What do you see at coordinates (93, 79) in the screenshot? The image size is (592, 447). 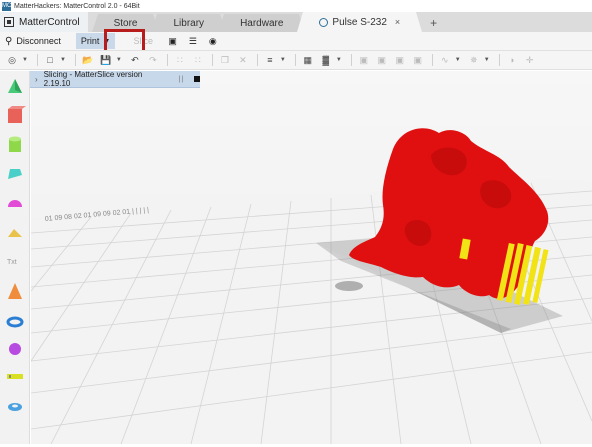 I see `slicing-status-text: Slicing - MatterSlice version 2.19.10` at bounding box center [93, 79].